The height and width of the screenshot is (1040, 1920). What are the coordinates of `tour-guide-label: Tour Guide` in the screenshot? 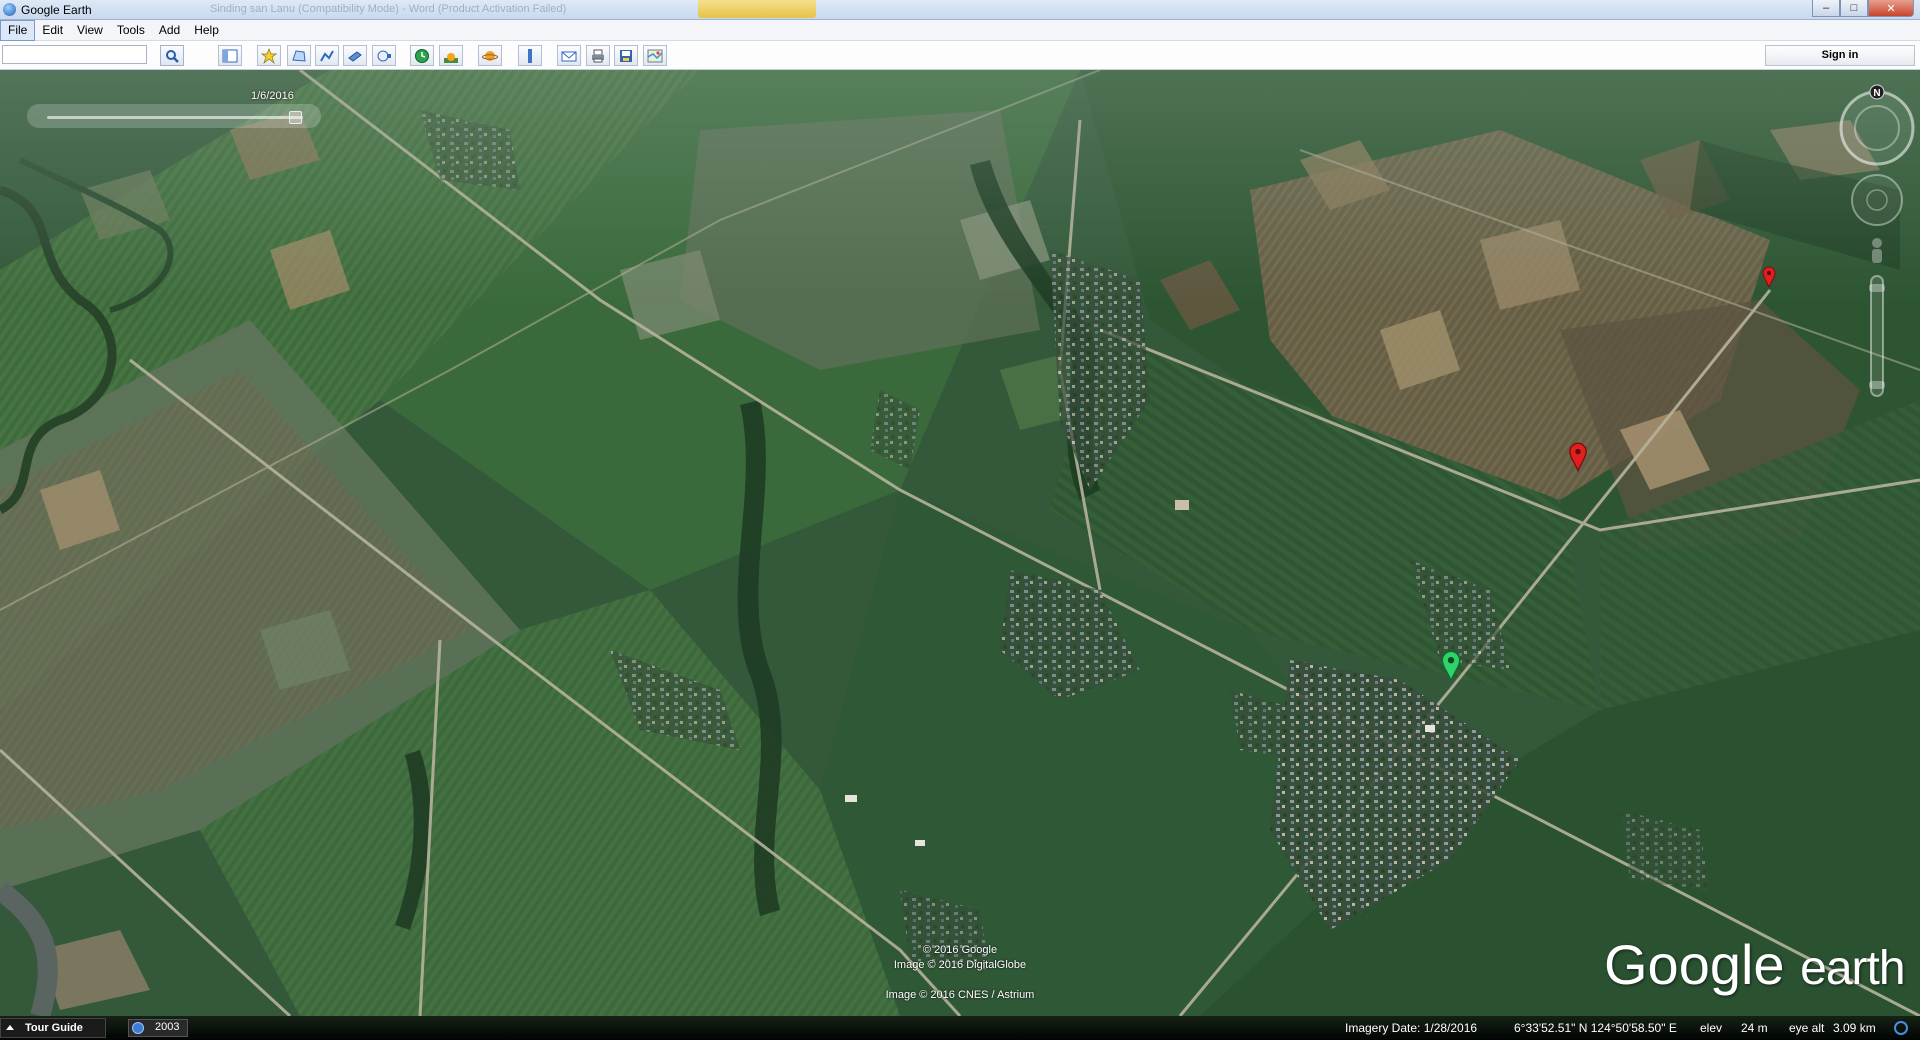 It's located at (54, 1028).